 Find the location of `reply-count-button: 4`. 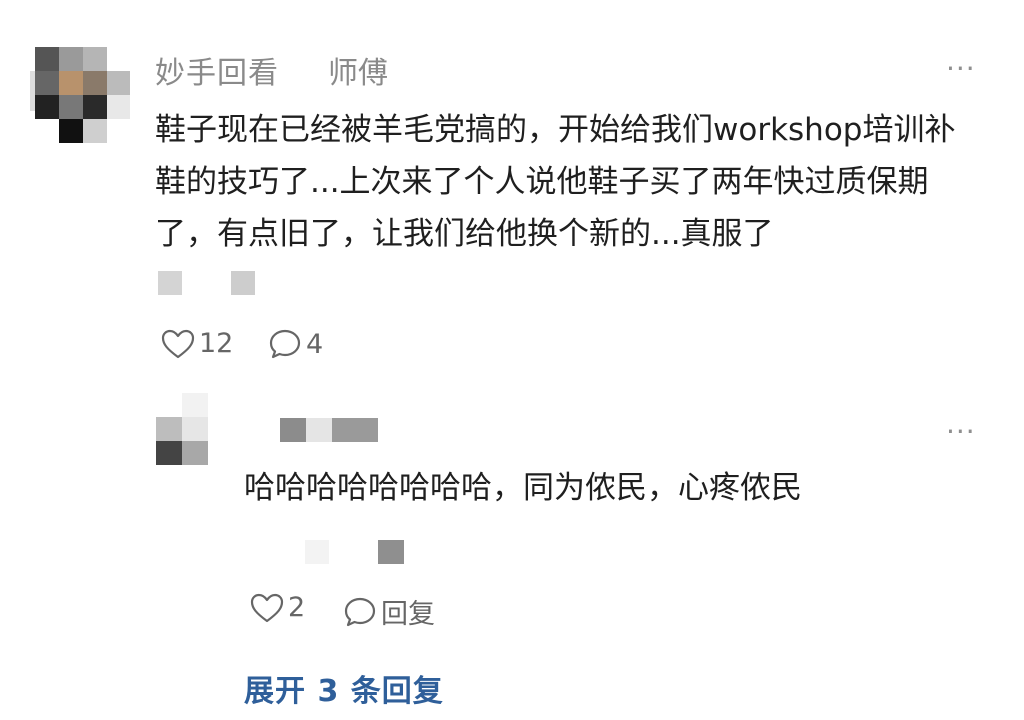

reply-count-button: 4 is located at coordinates (295, 344).